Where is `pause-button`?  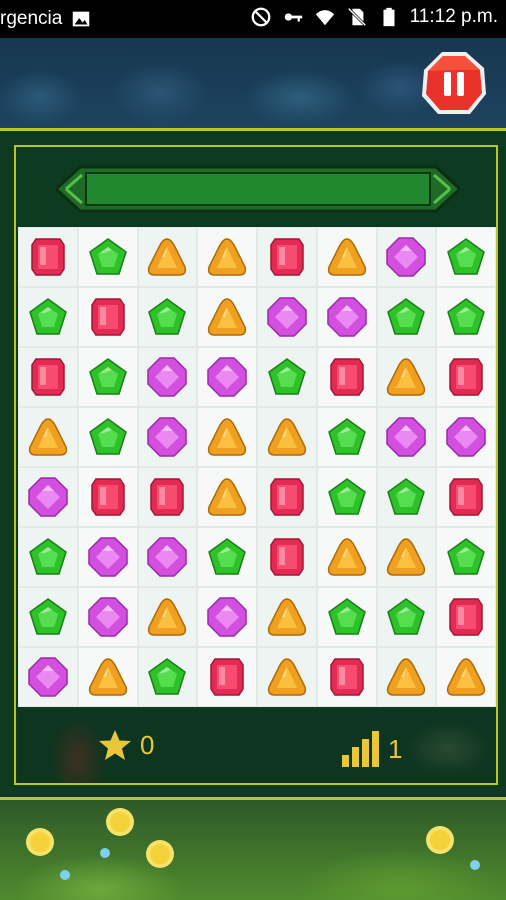 pause-button is located at coordinates (454, 84).